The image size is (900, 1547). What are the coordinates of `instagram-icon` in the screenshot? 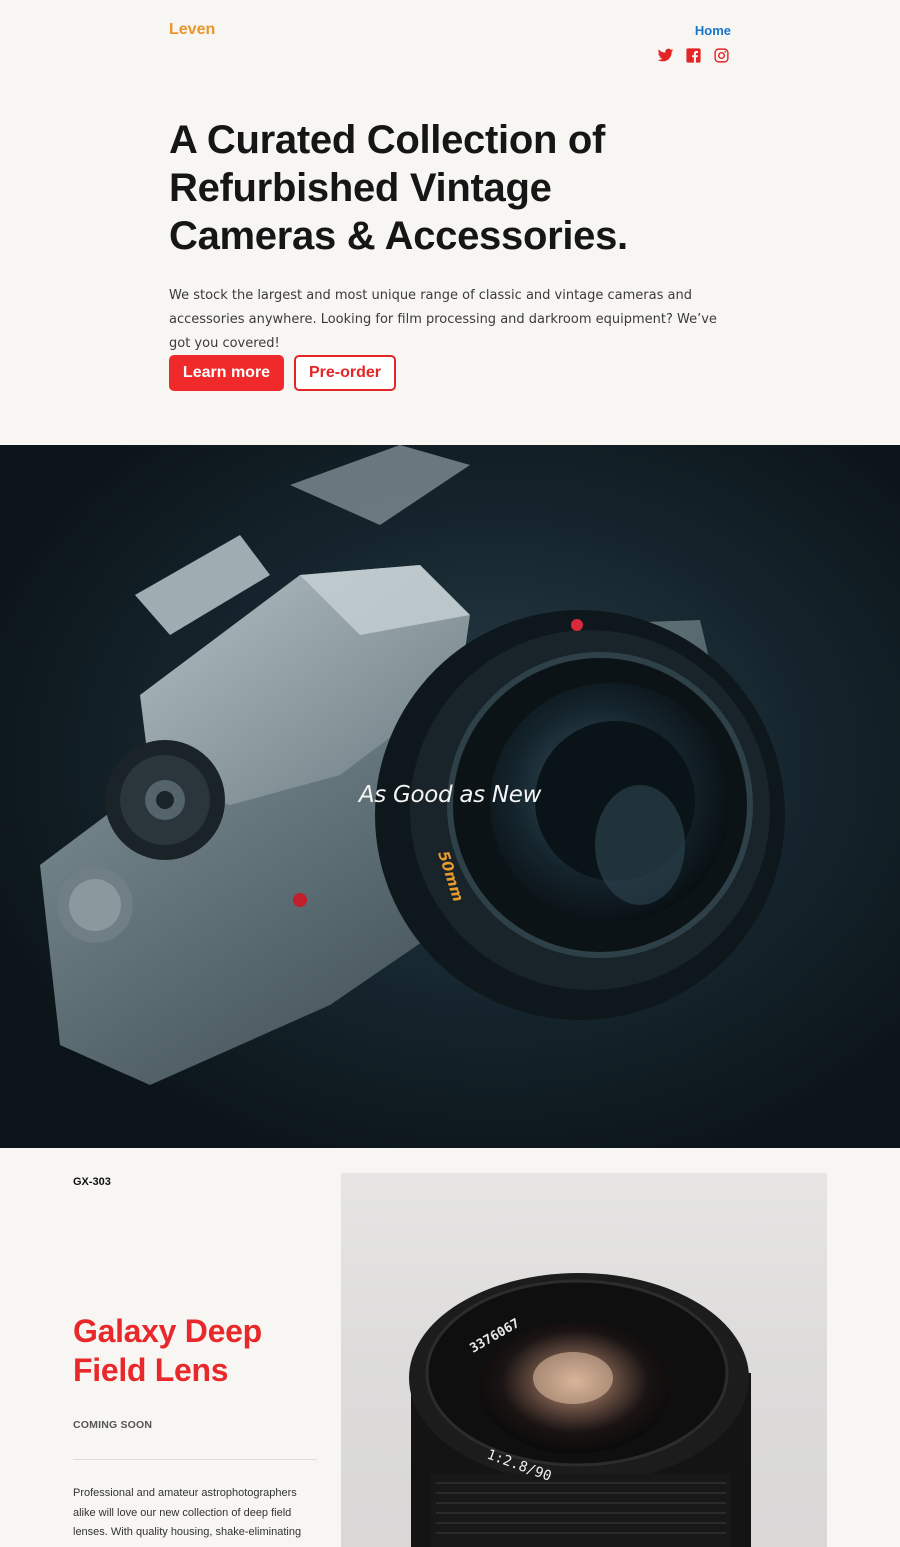 It's located at (721, 55).